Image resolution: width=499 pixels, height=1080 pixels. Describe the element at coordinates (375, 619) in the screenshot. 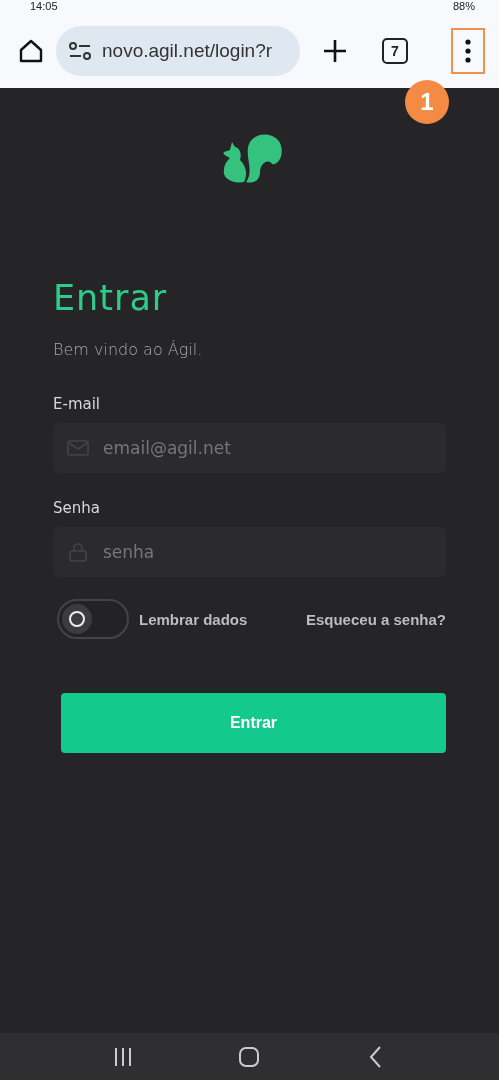

I see `forgot-password-link: Esqueceu a senha?` at that location.